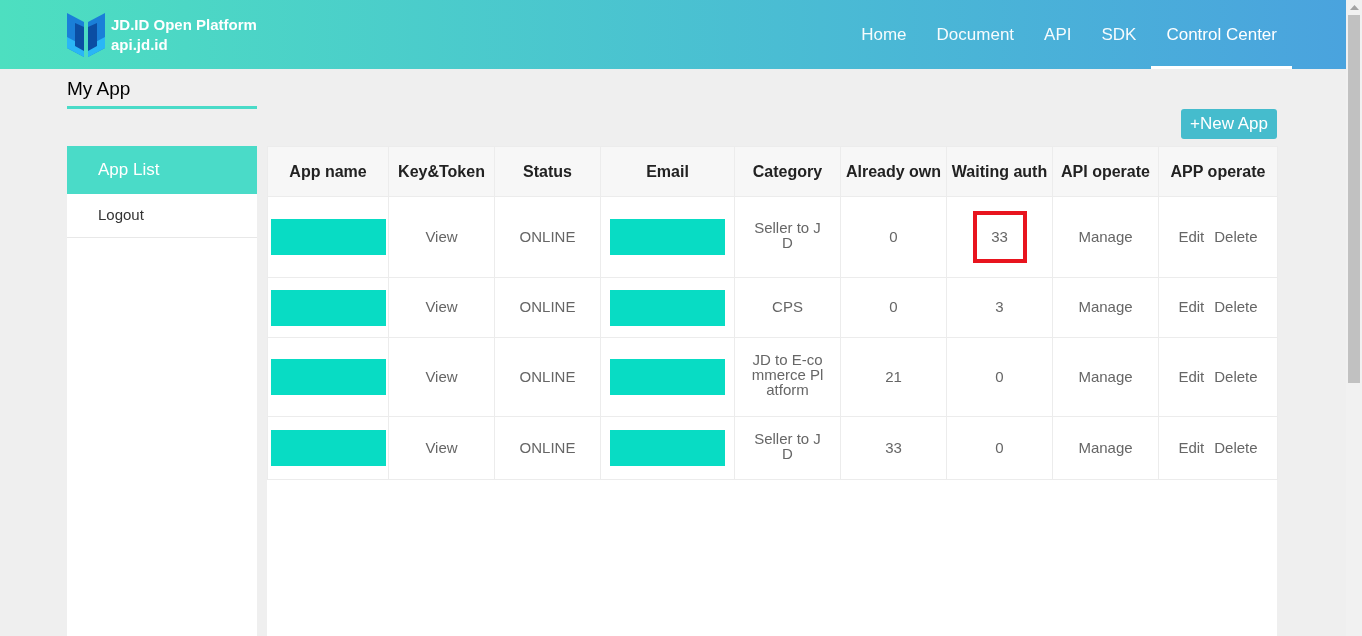 The height and width of the screenshot is (636, 1362). I want to click on column-header: Category, so click(787, 171).